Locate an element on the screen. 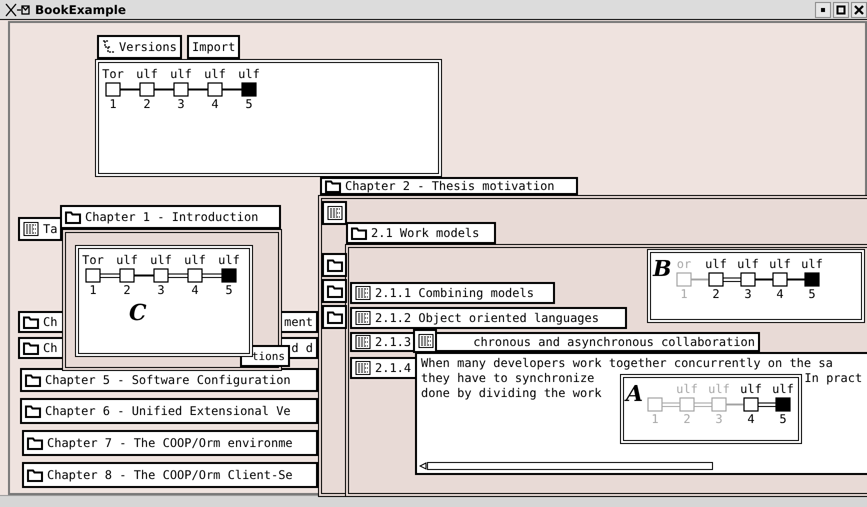 This screenshot has width=867, height=507. item-label: Chapter 7 - The COOP/Orm environme is located at coordinates (170, 443).